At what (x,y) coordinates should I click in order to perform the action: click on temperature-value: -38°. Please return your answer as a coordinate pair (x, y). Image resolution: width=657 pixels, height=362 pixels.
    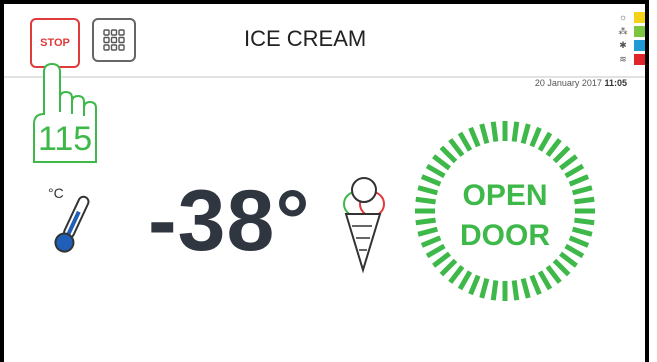
    Looking at the image, I should click on (229, 221).